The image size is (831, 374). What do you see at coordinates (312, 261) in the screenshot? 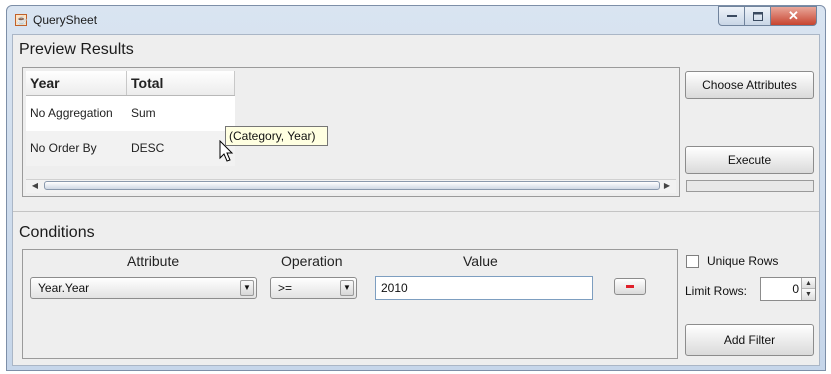
I see `operation-column-header: Operation` at bounding box center [312, 261].